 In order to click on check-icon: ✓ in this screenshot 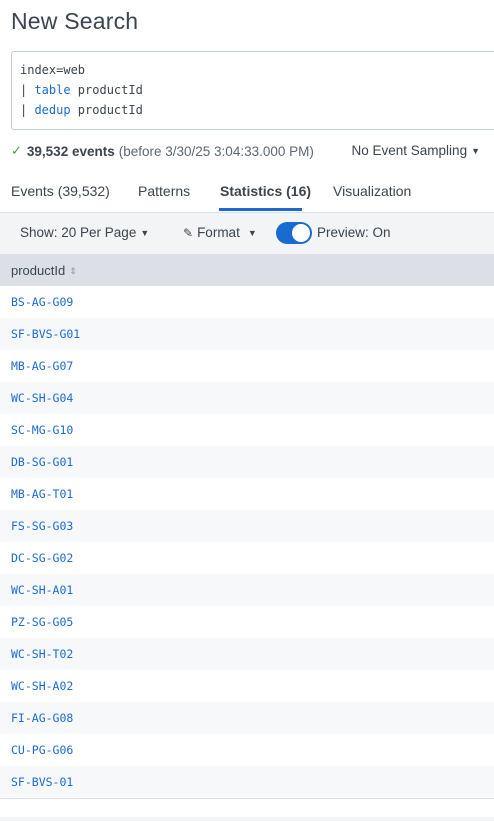, I will do `click(16, 150)`.